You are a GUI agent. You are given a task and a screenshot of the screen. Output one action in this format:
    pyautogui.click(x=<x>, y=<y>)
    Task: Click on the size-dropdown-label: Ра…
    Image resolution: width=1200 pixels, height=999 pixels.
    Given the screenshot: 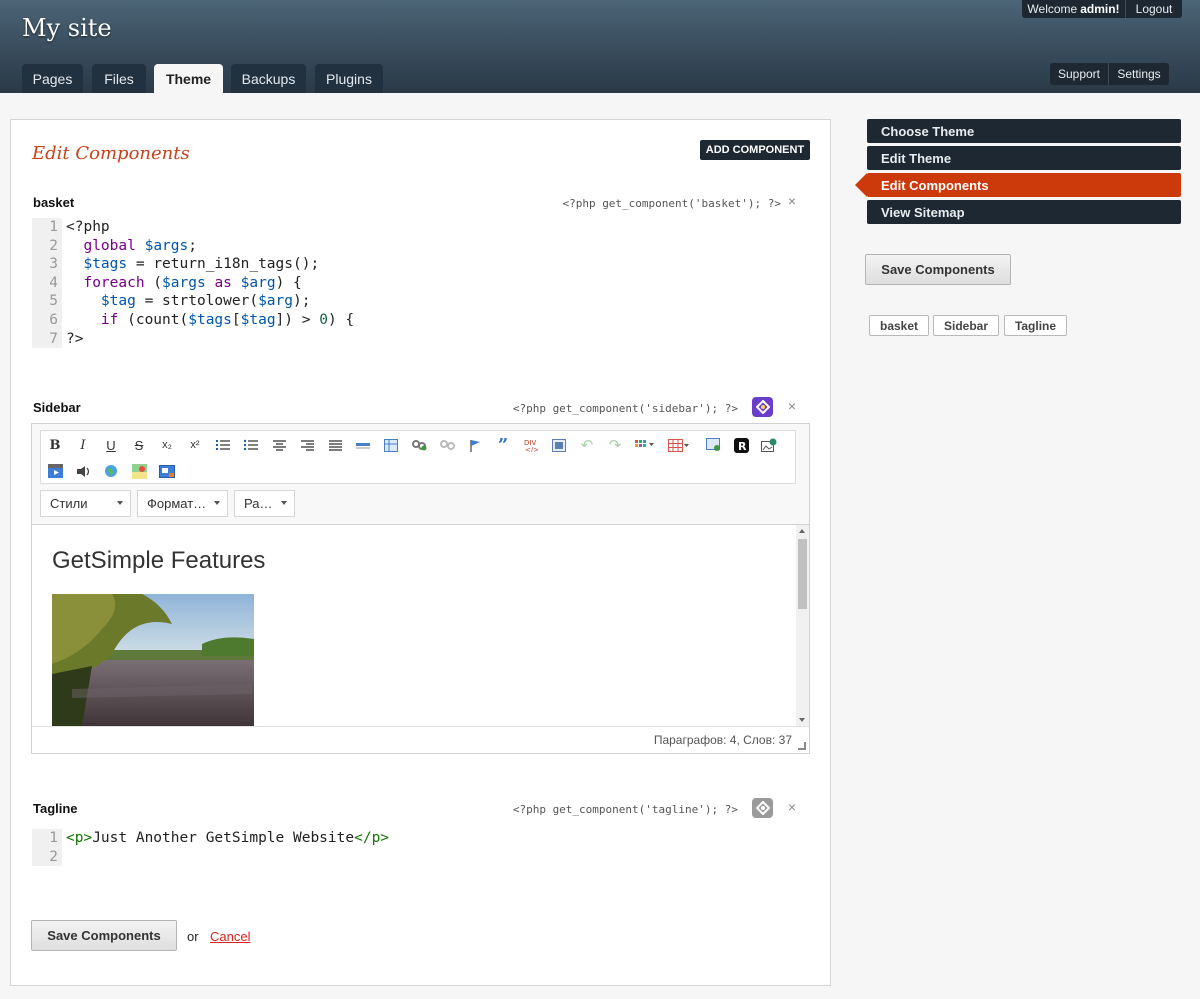 What is the action you would take?
    pyautogui.click(x=258, y=503)
    